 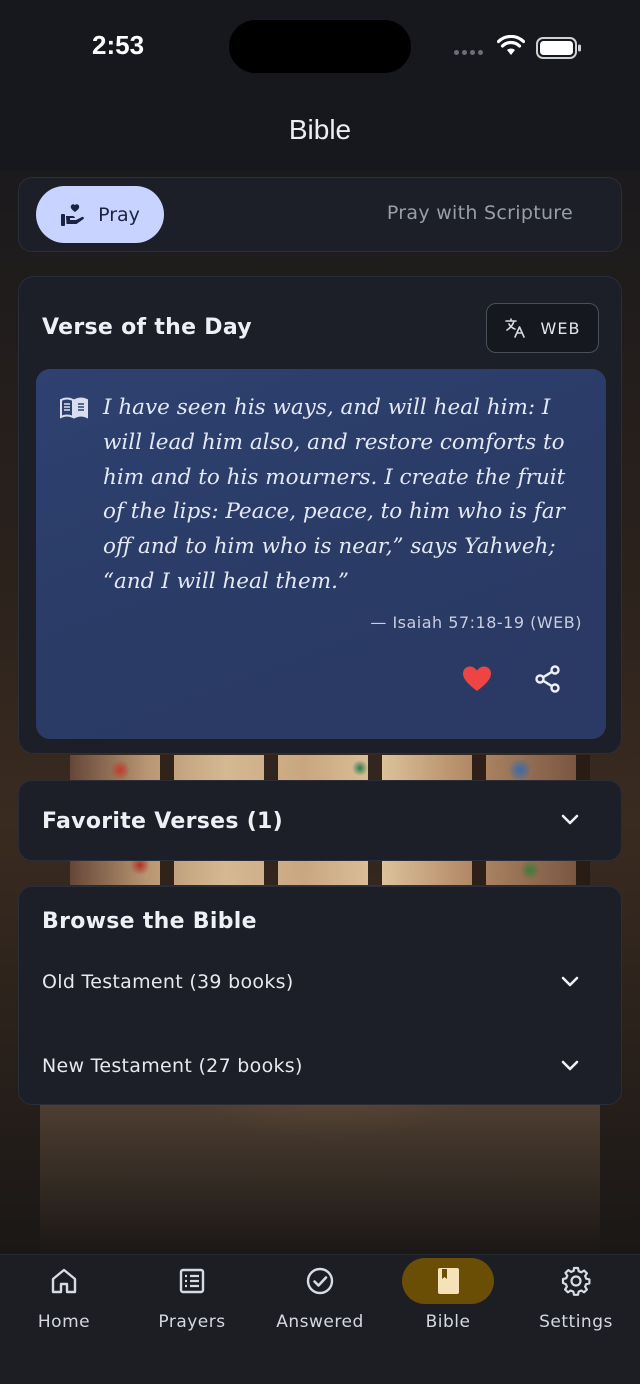 What do you see at coordinates (72, 214) in the screenshot?
I see `praying-hands-heart-icon` at bounding box center [72, 214].